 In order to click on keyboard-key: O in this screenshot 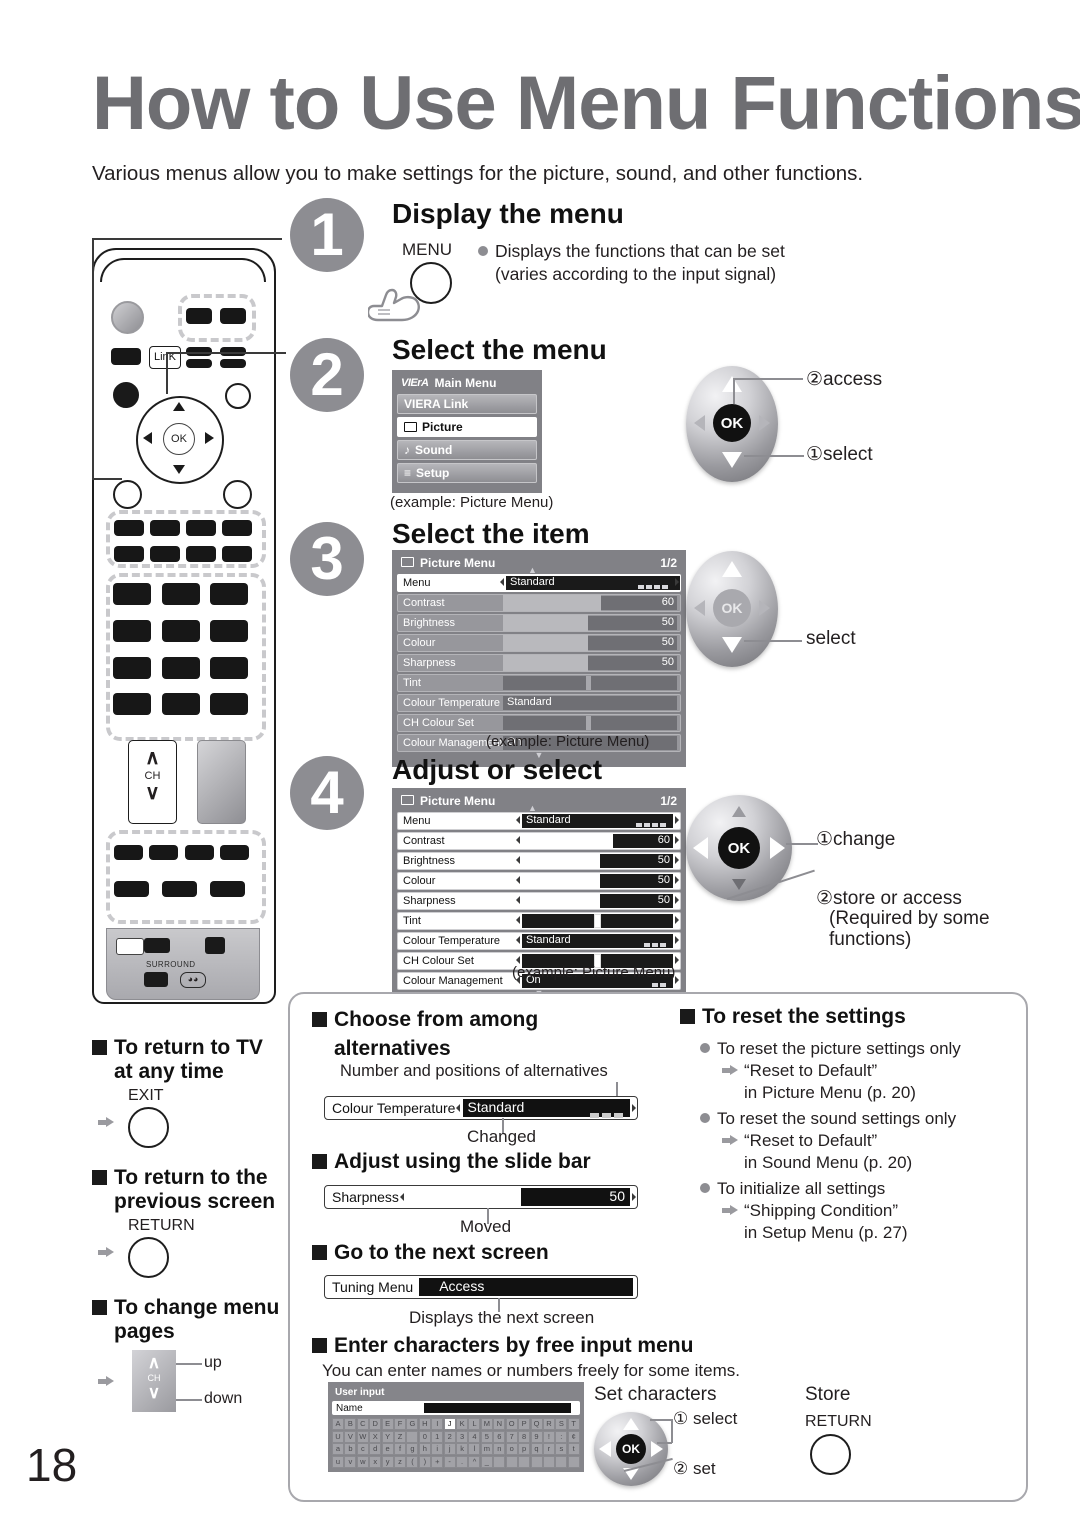, I will do `click(511, 1424)`.